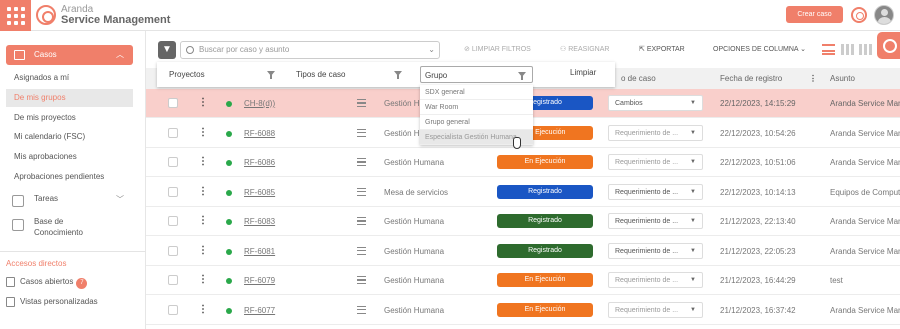  I want to click on shortcut-vistas-personalizadas: Vistas personalizadas, so click(52, 302).